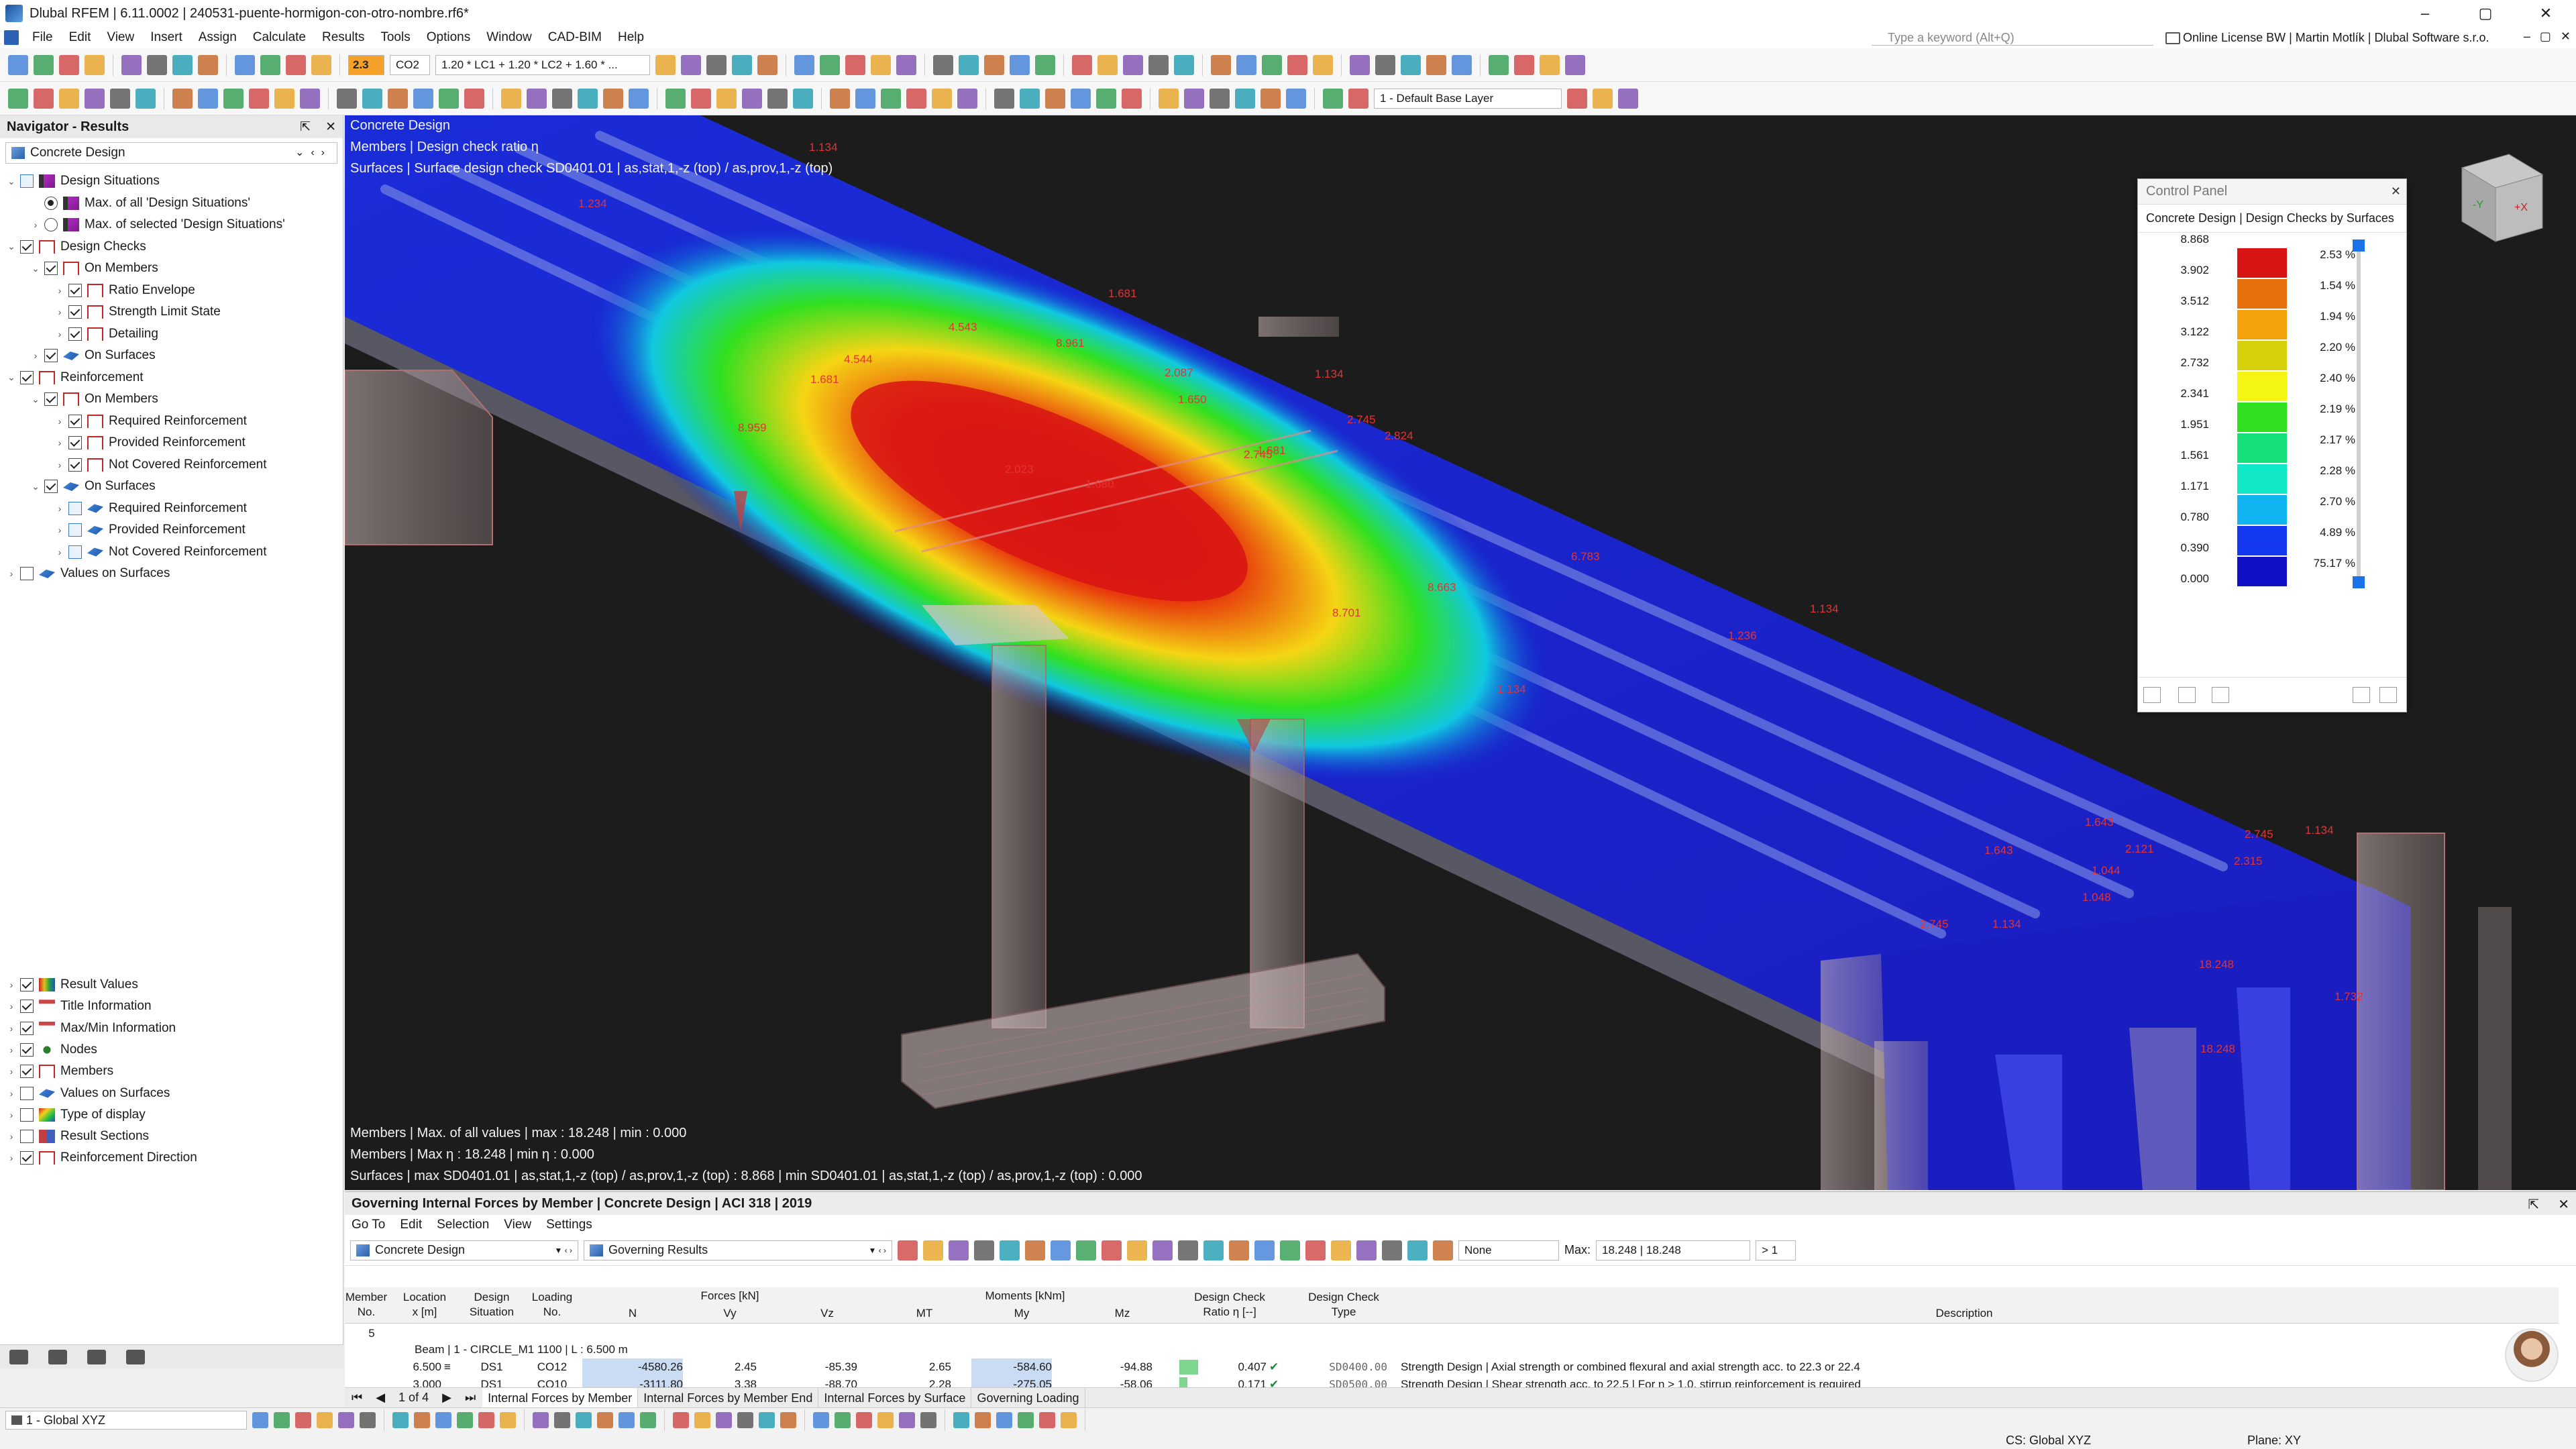 The width and height of the screenshot is (2576, 1449). Describe the element at coordinates (74, 377) in the screenshot. I see `tree-node: ⌄Reinforcement` at that location.